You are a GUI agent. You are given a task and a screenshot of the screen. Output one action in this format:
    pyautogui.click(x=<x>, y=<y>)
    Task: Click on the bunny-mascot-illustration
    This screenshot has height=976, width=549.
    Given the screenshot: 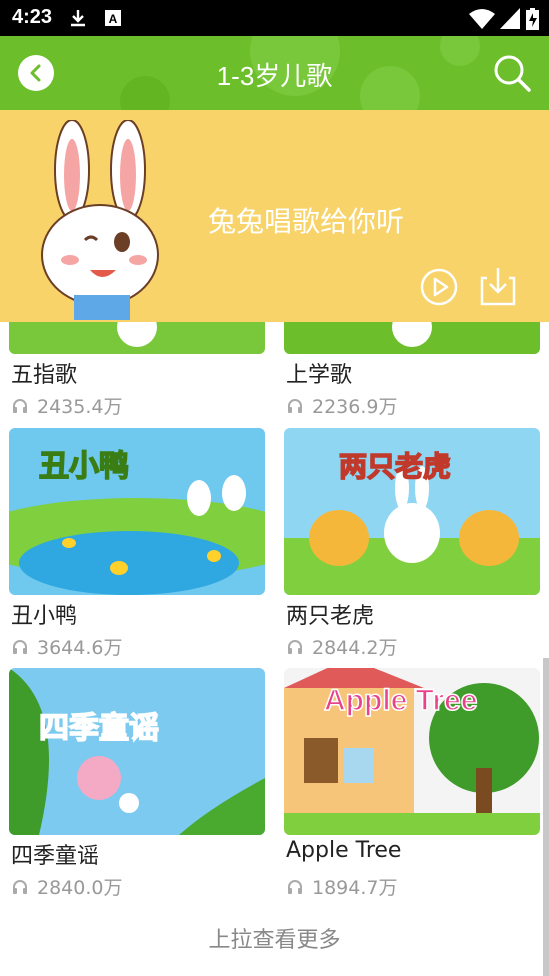 What is the action you would take?
    pyautogui.click(x=100, y=220)
    